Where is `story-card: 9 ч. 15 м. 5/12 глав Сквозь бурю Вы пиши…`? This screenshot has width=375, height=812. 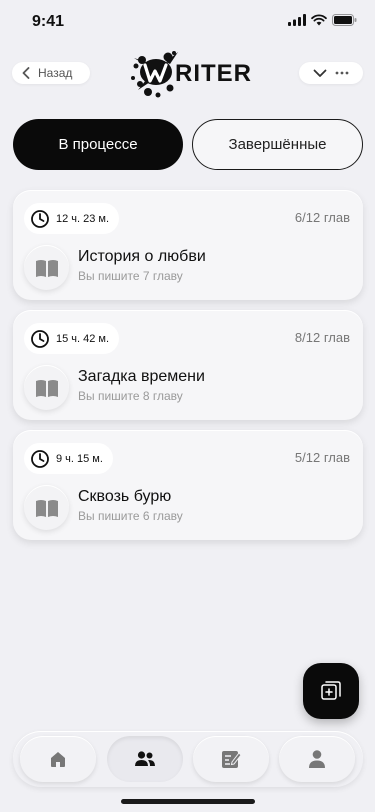
story-card: 9 ч. 15 м. 5/12 глав Сквозь бурю Вы пиши… is located at coordinates (188, 485).